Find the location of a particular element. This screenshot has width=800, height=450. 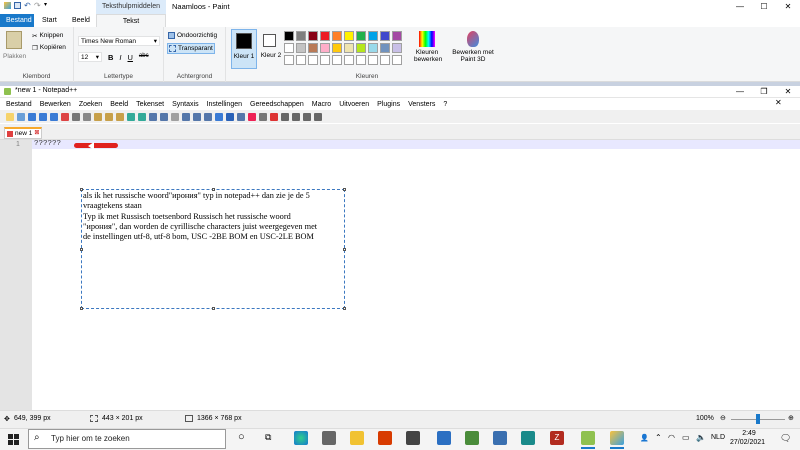

maximize-icon: ☐ is located at coordinates (764, 7).